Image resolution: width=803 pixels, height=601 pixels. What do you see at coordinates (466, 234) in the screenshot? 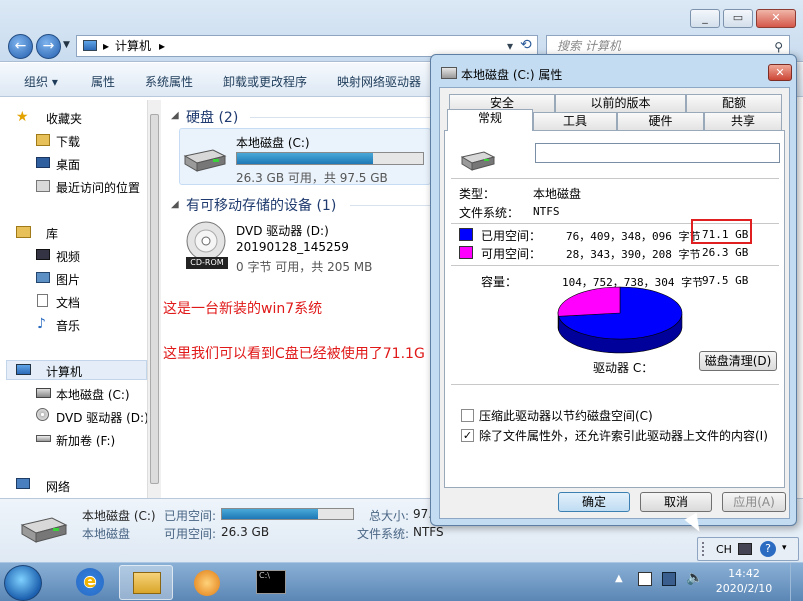
I see `used-space-swatch` at bounding box center [466, 234].